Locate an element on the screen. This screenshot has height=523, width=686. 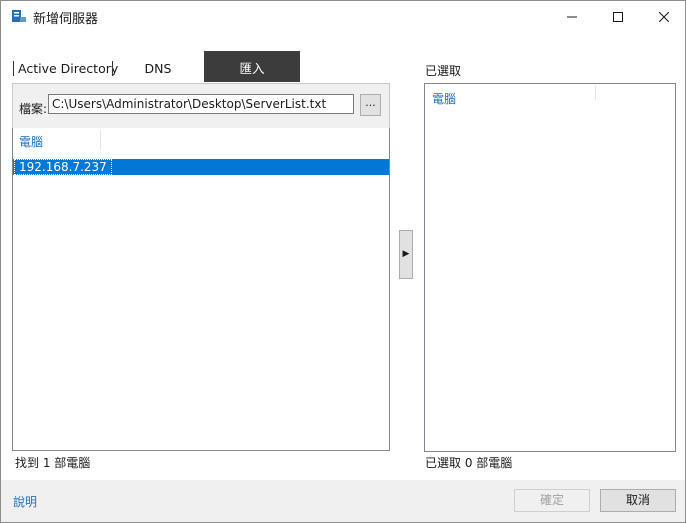
ok-button: 確定 is located at coordinates (552, 500).